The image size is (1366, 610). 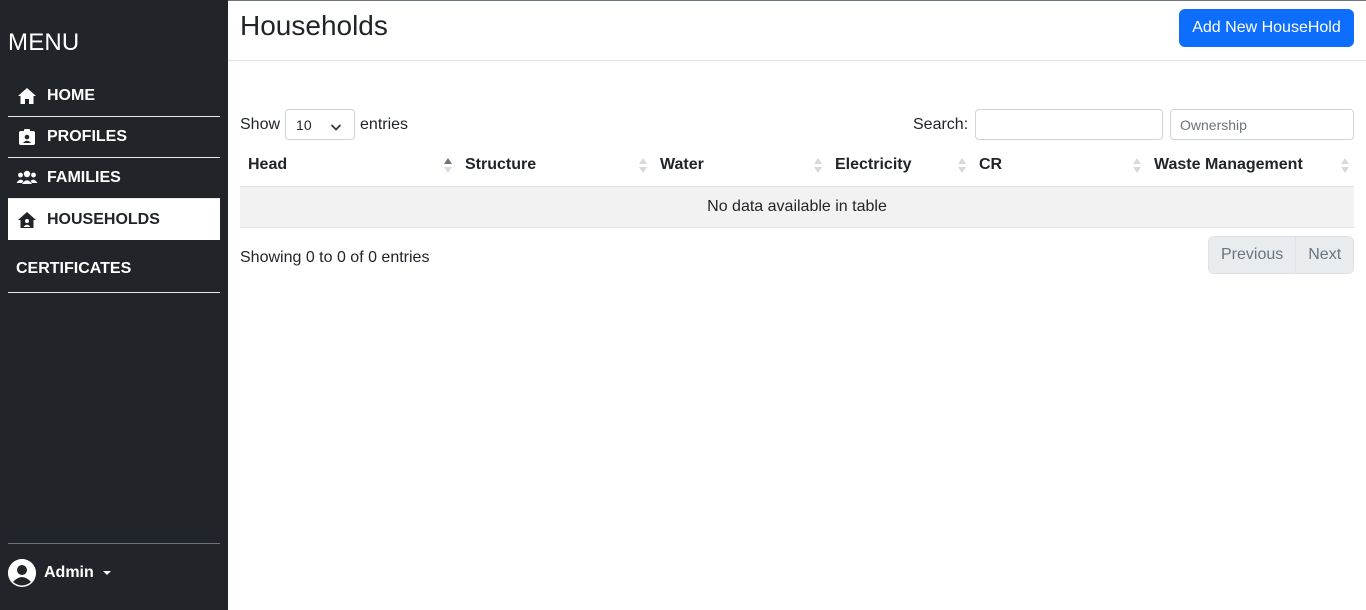 I want to click on sidebar-item-label: PROFILES, so click(x=87, y=136).